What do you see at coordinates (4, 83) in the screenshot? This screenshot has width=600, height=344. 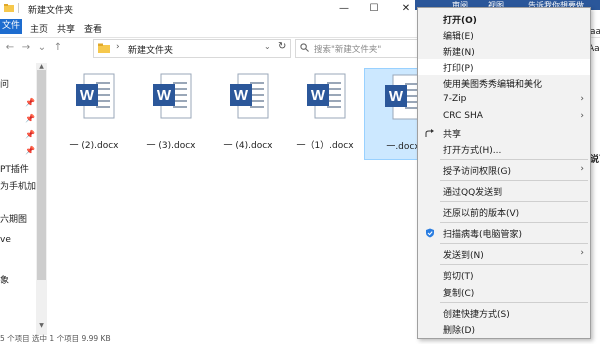 I see `nav-item: 问` at bounding box center [4, 83].